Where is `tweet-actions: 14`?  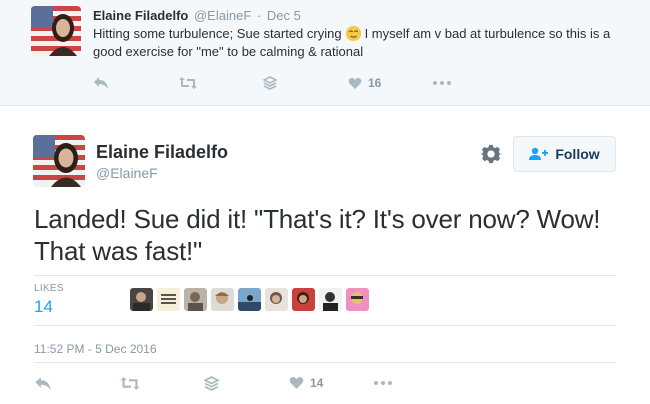
tweet-actions: 14 is located at coordinates (224, 383).